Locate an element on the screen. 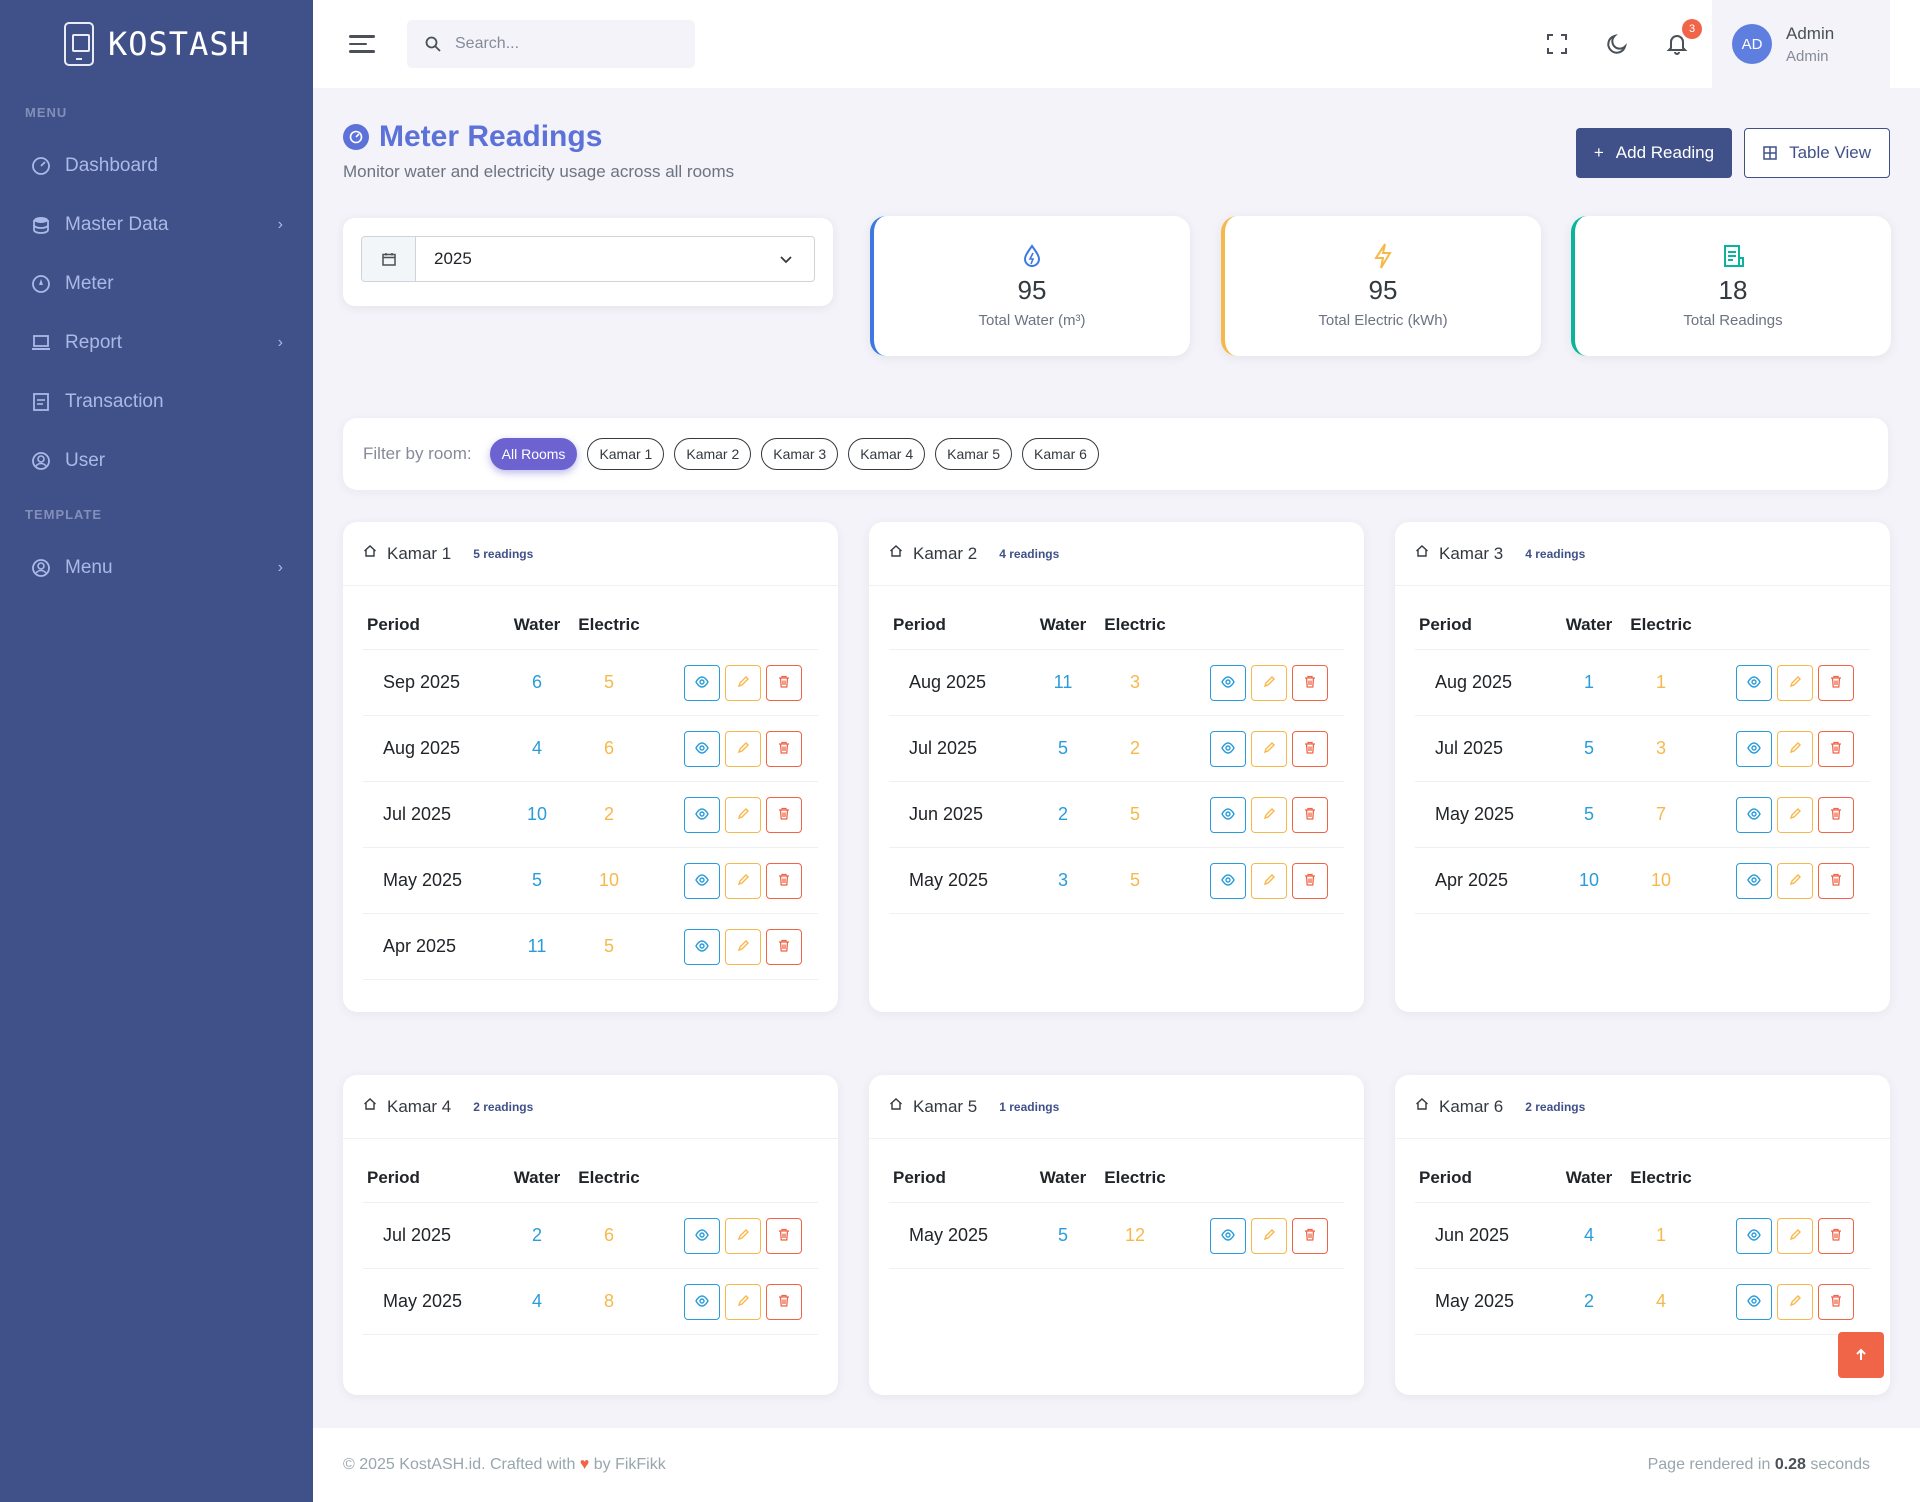 This screenshot has width=1920, height=1502. scroll-to-top-button is located at coordinates (1861, 1355).